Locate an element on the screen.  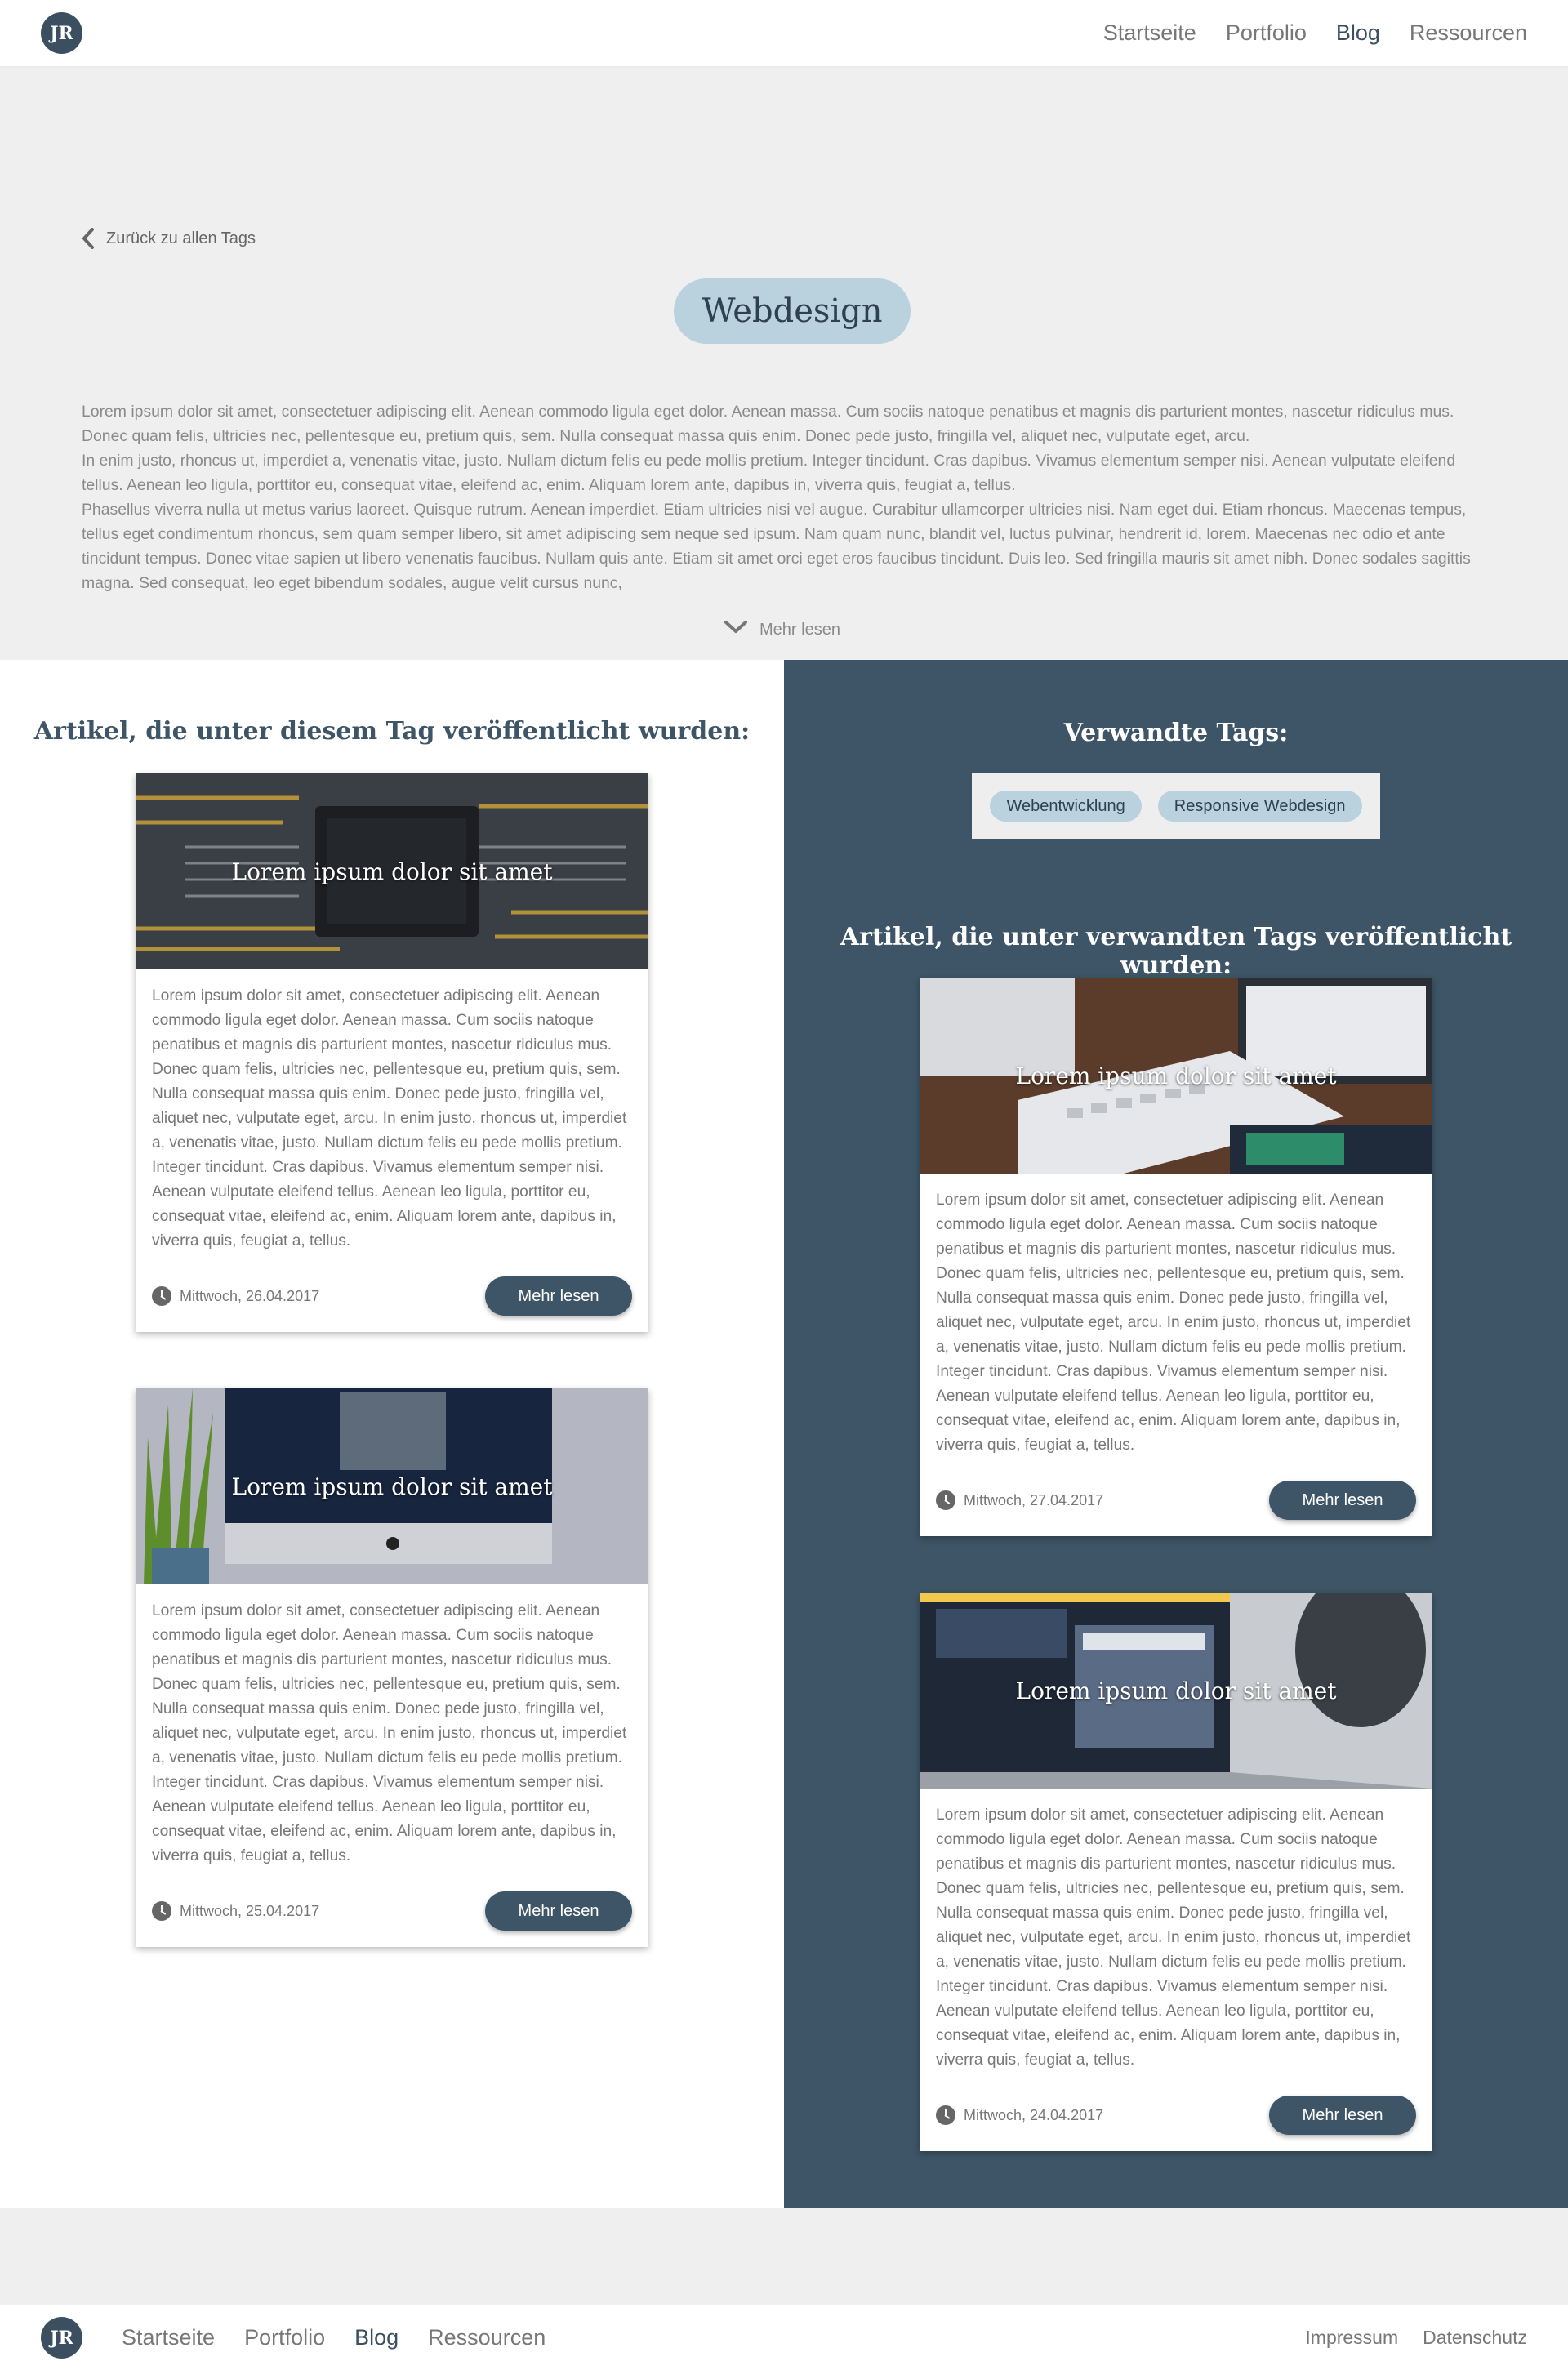
footer-nav: Startseite Portfolio Blog Ressourcen is located at coordinates (334, 2337).